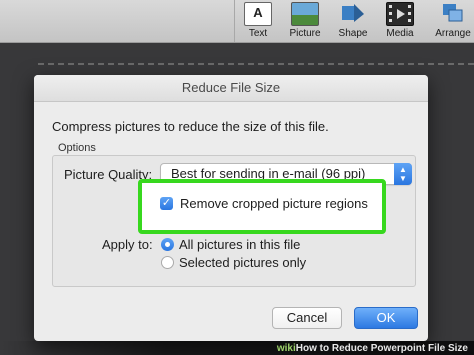 This screenshot has height=355, width=474. I want to click on highlight-box: ✓ Remove cropped picture regions, so click(262, 206).